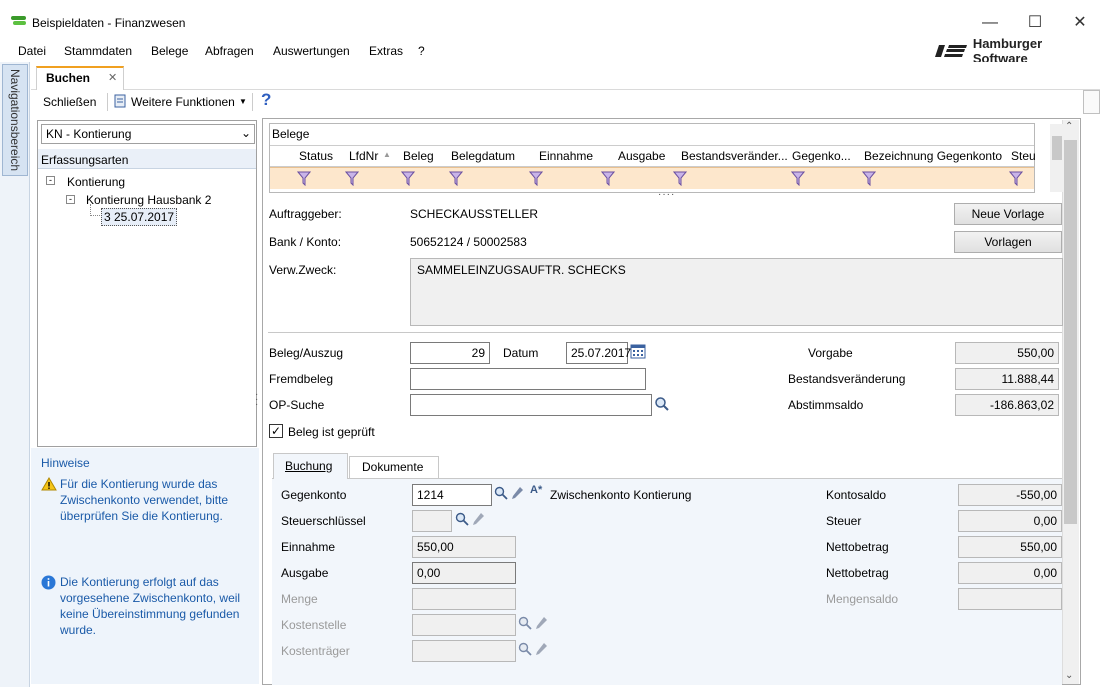  Describe the element at coordinates (314, 495) in the screenshot. I see `gegenkonto-label: Gegenkonto` at that location.